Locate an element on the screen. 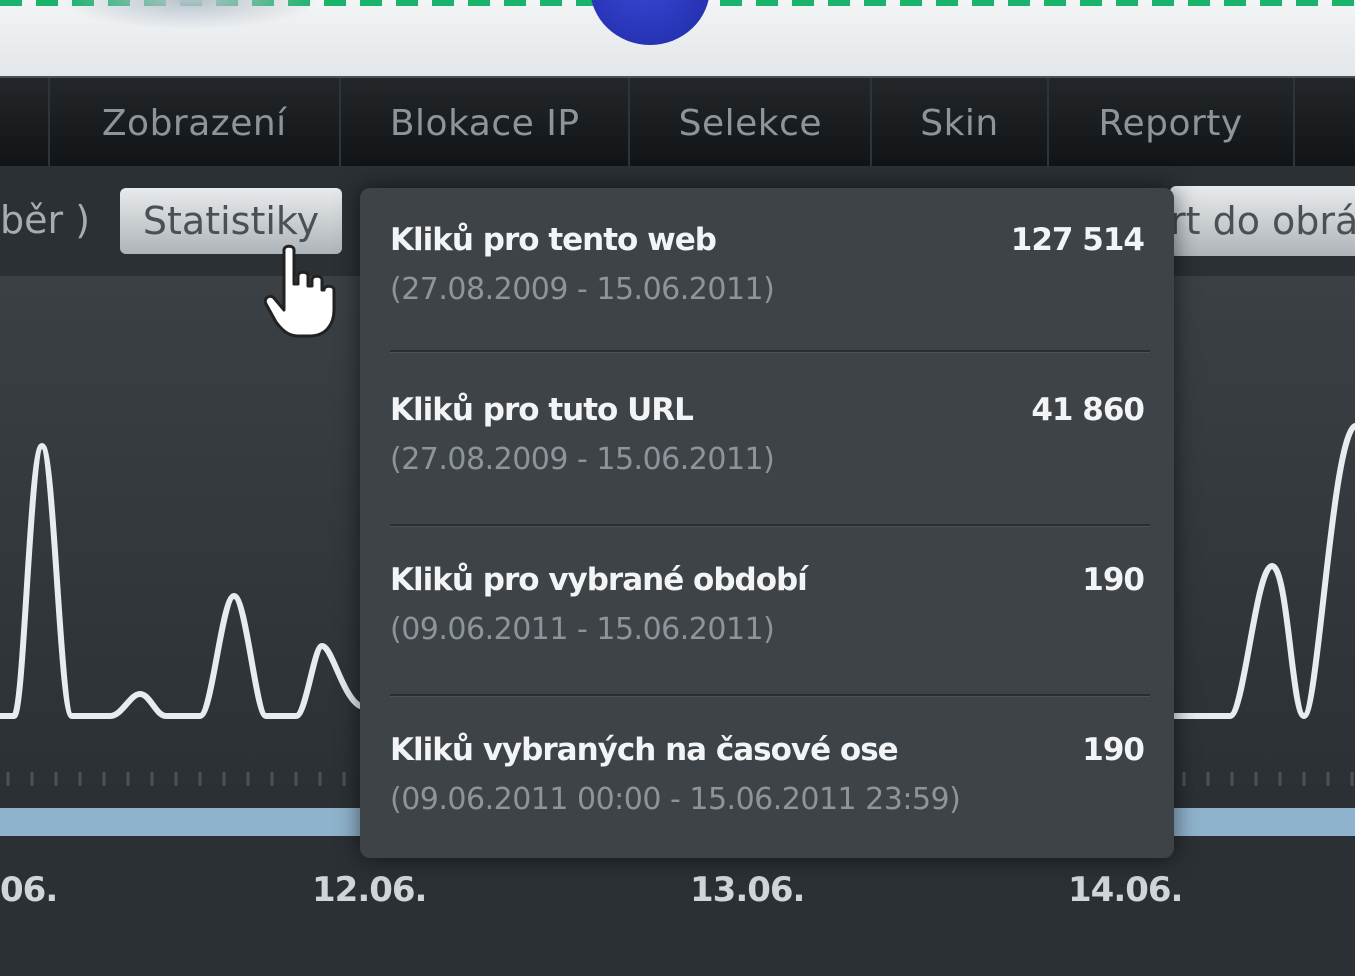 This screenshot has height=976, width=1355. stat-label: Kliků vybraných na časové ose is located at coordinates (644, 750).